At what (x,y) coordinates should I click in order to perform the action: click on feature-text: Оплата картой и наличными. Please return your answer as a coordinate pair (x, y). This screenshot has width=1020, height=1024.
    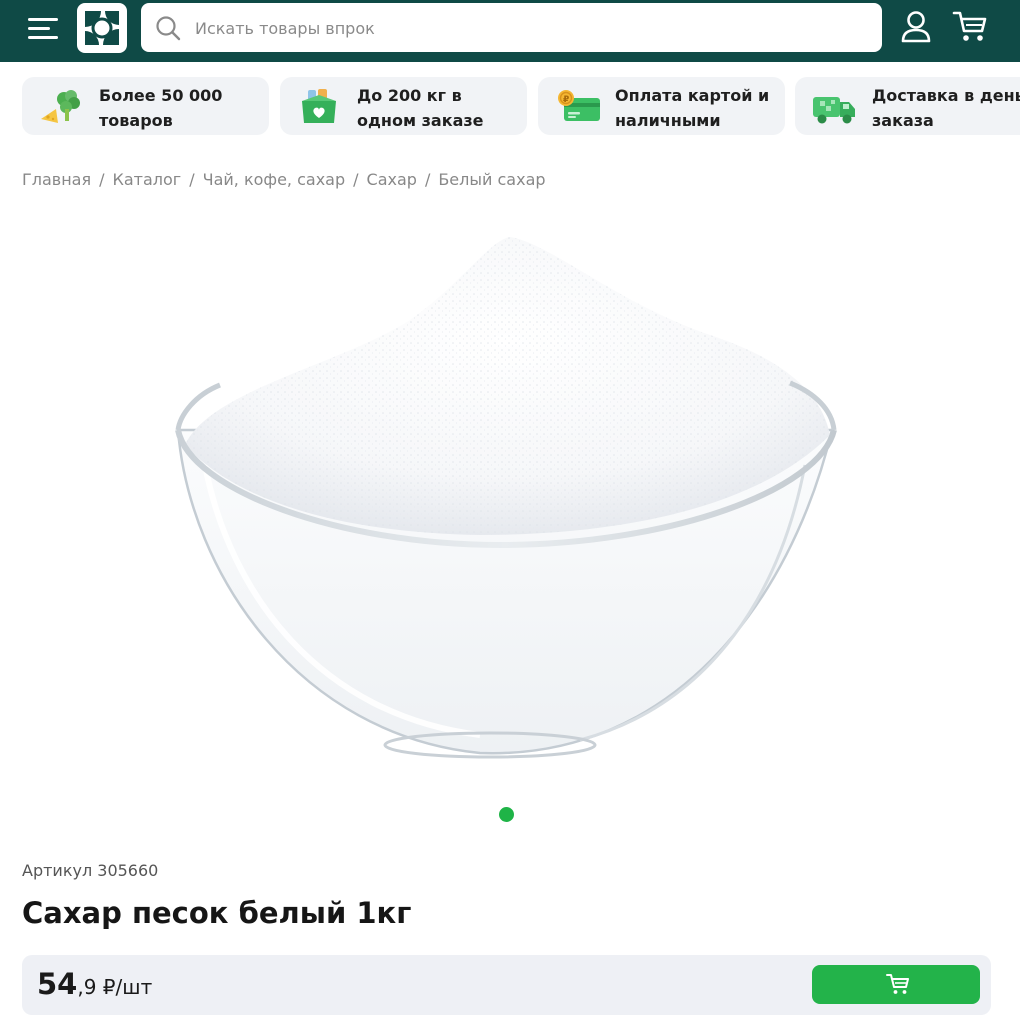
    Looking at the image, I should click on (692, 108).